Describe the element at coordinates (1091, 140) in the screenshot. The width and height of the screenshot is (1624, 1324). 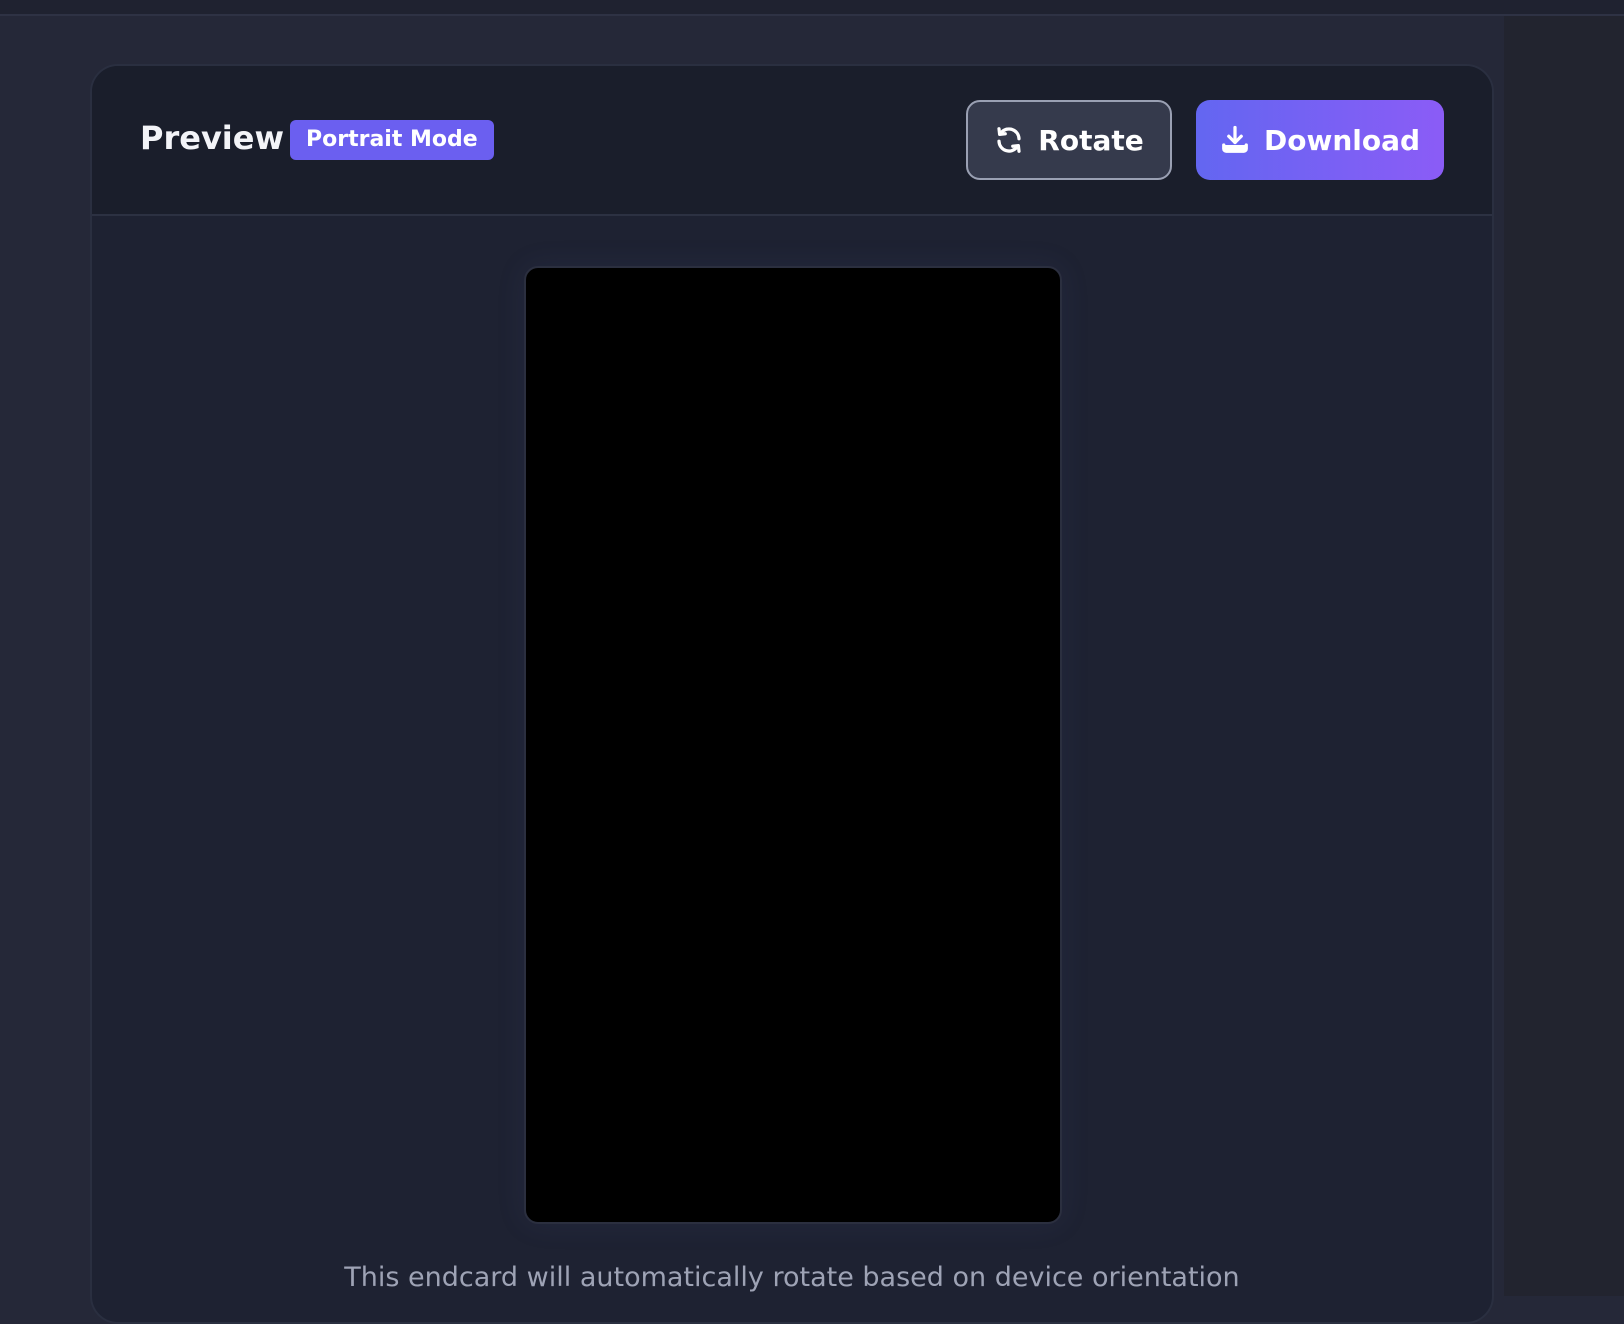
I see `rotate-label: Rotate` at that location.